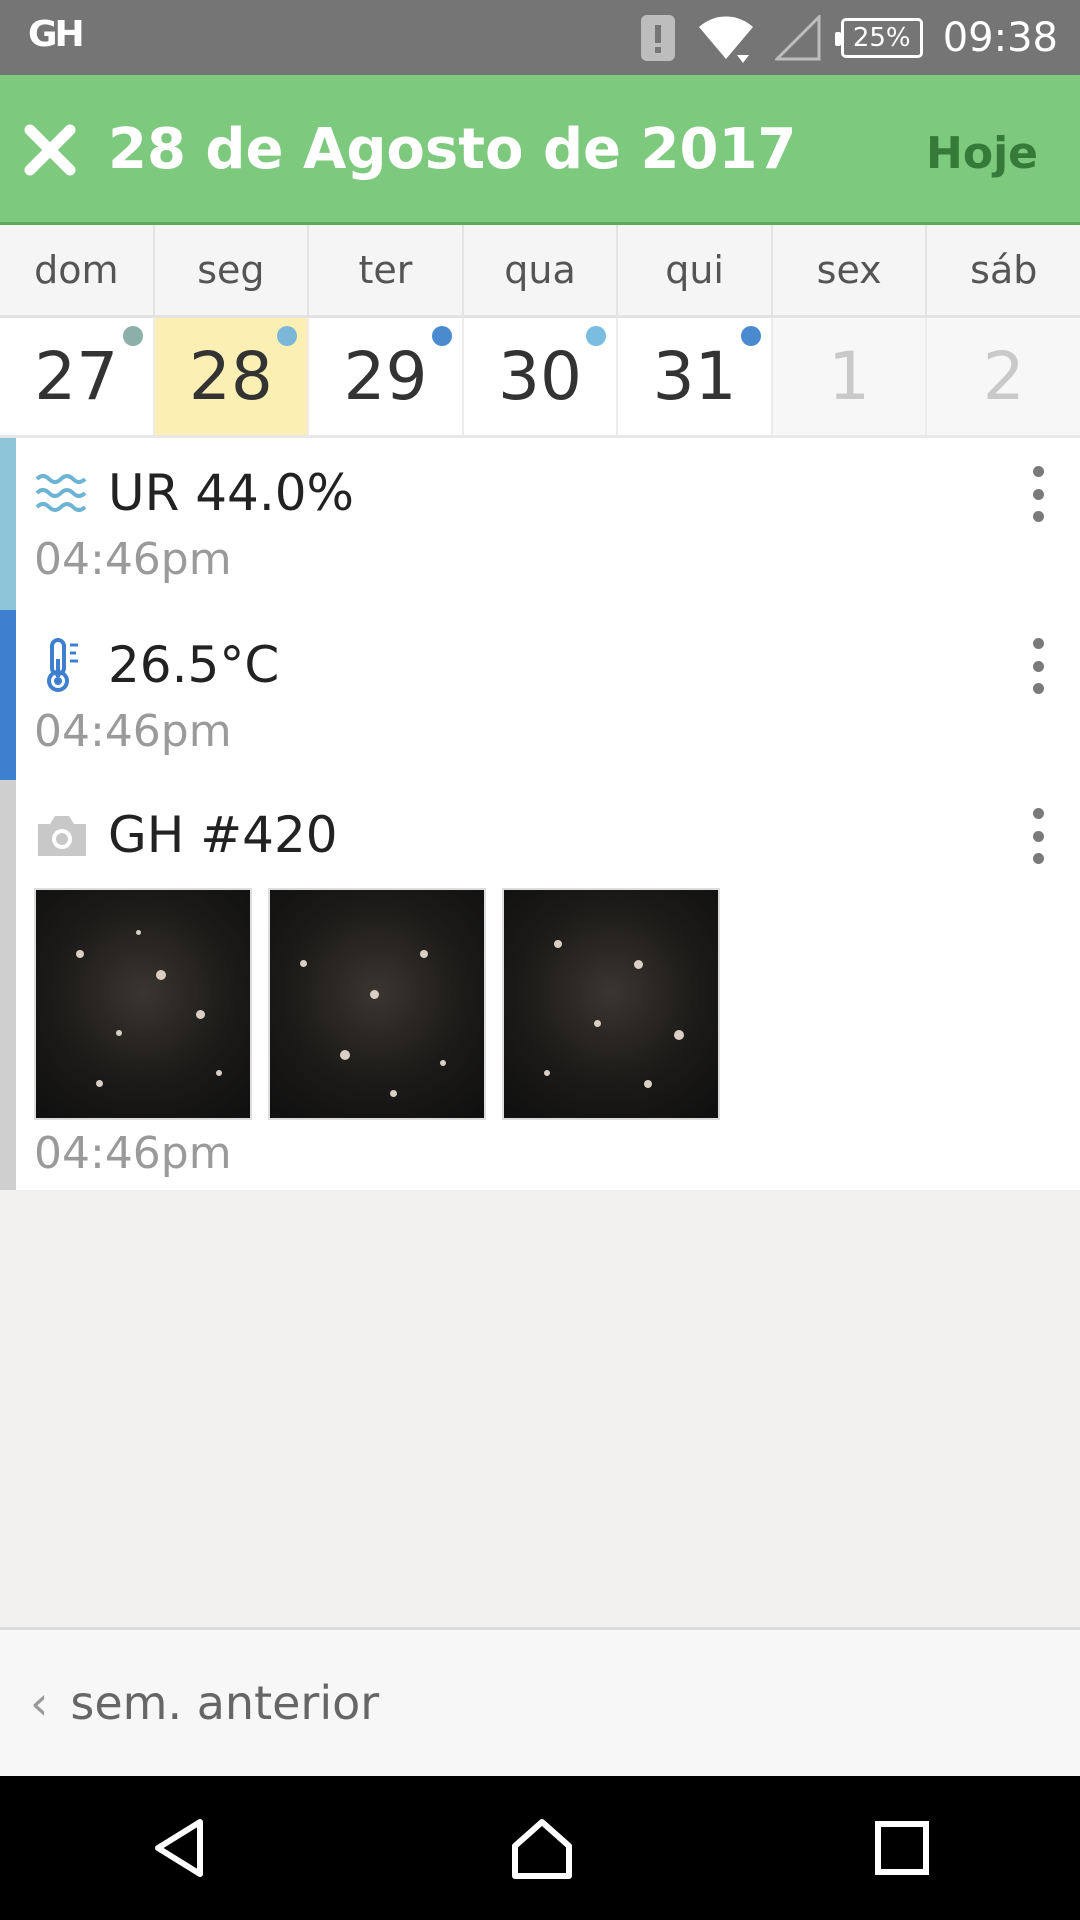 The height and width of the screenshot is (1920, 1080). I want to click on previous-week-button: ‹ sem. anterior, so click(540, 1701).